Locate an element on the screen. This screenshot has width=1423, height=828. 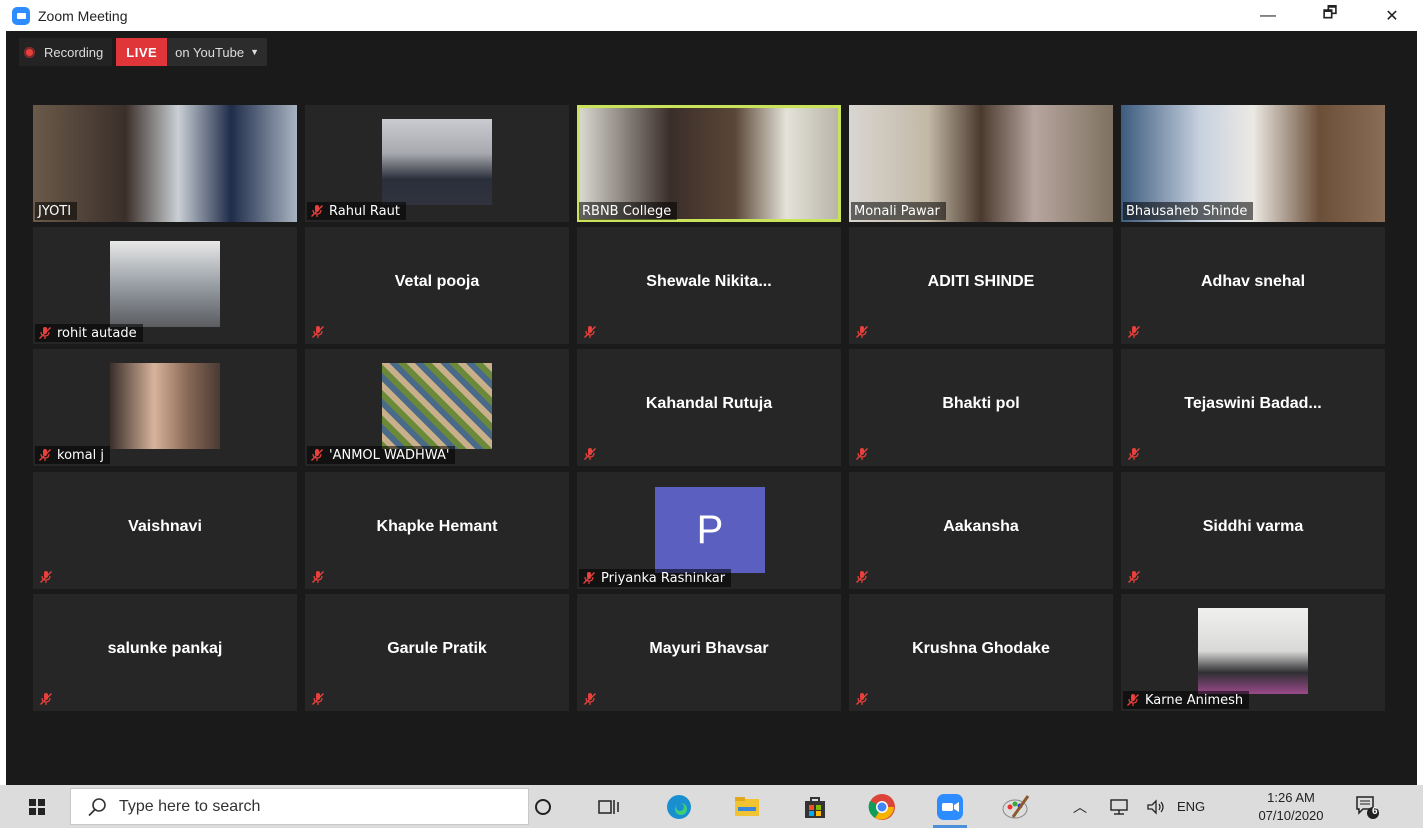
window-controls: — 🗗 ✕ is located at coordinates (1330, 15).